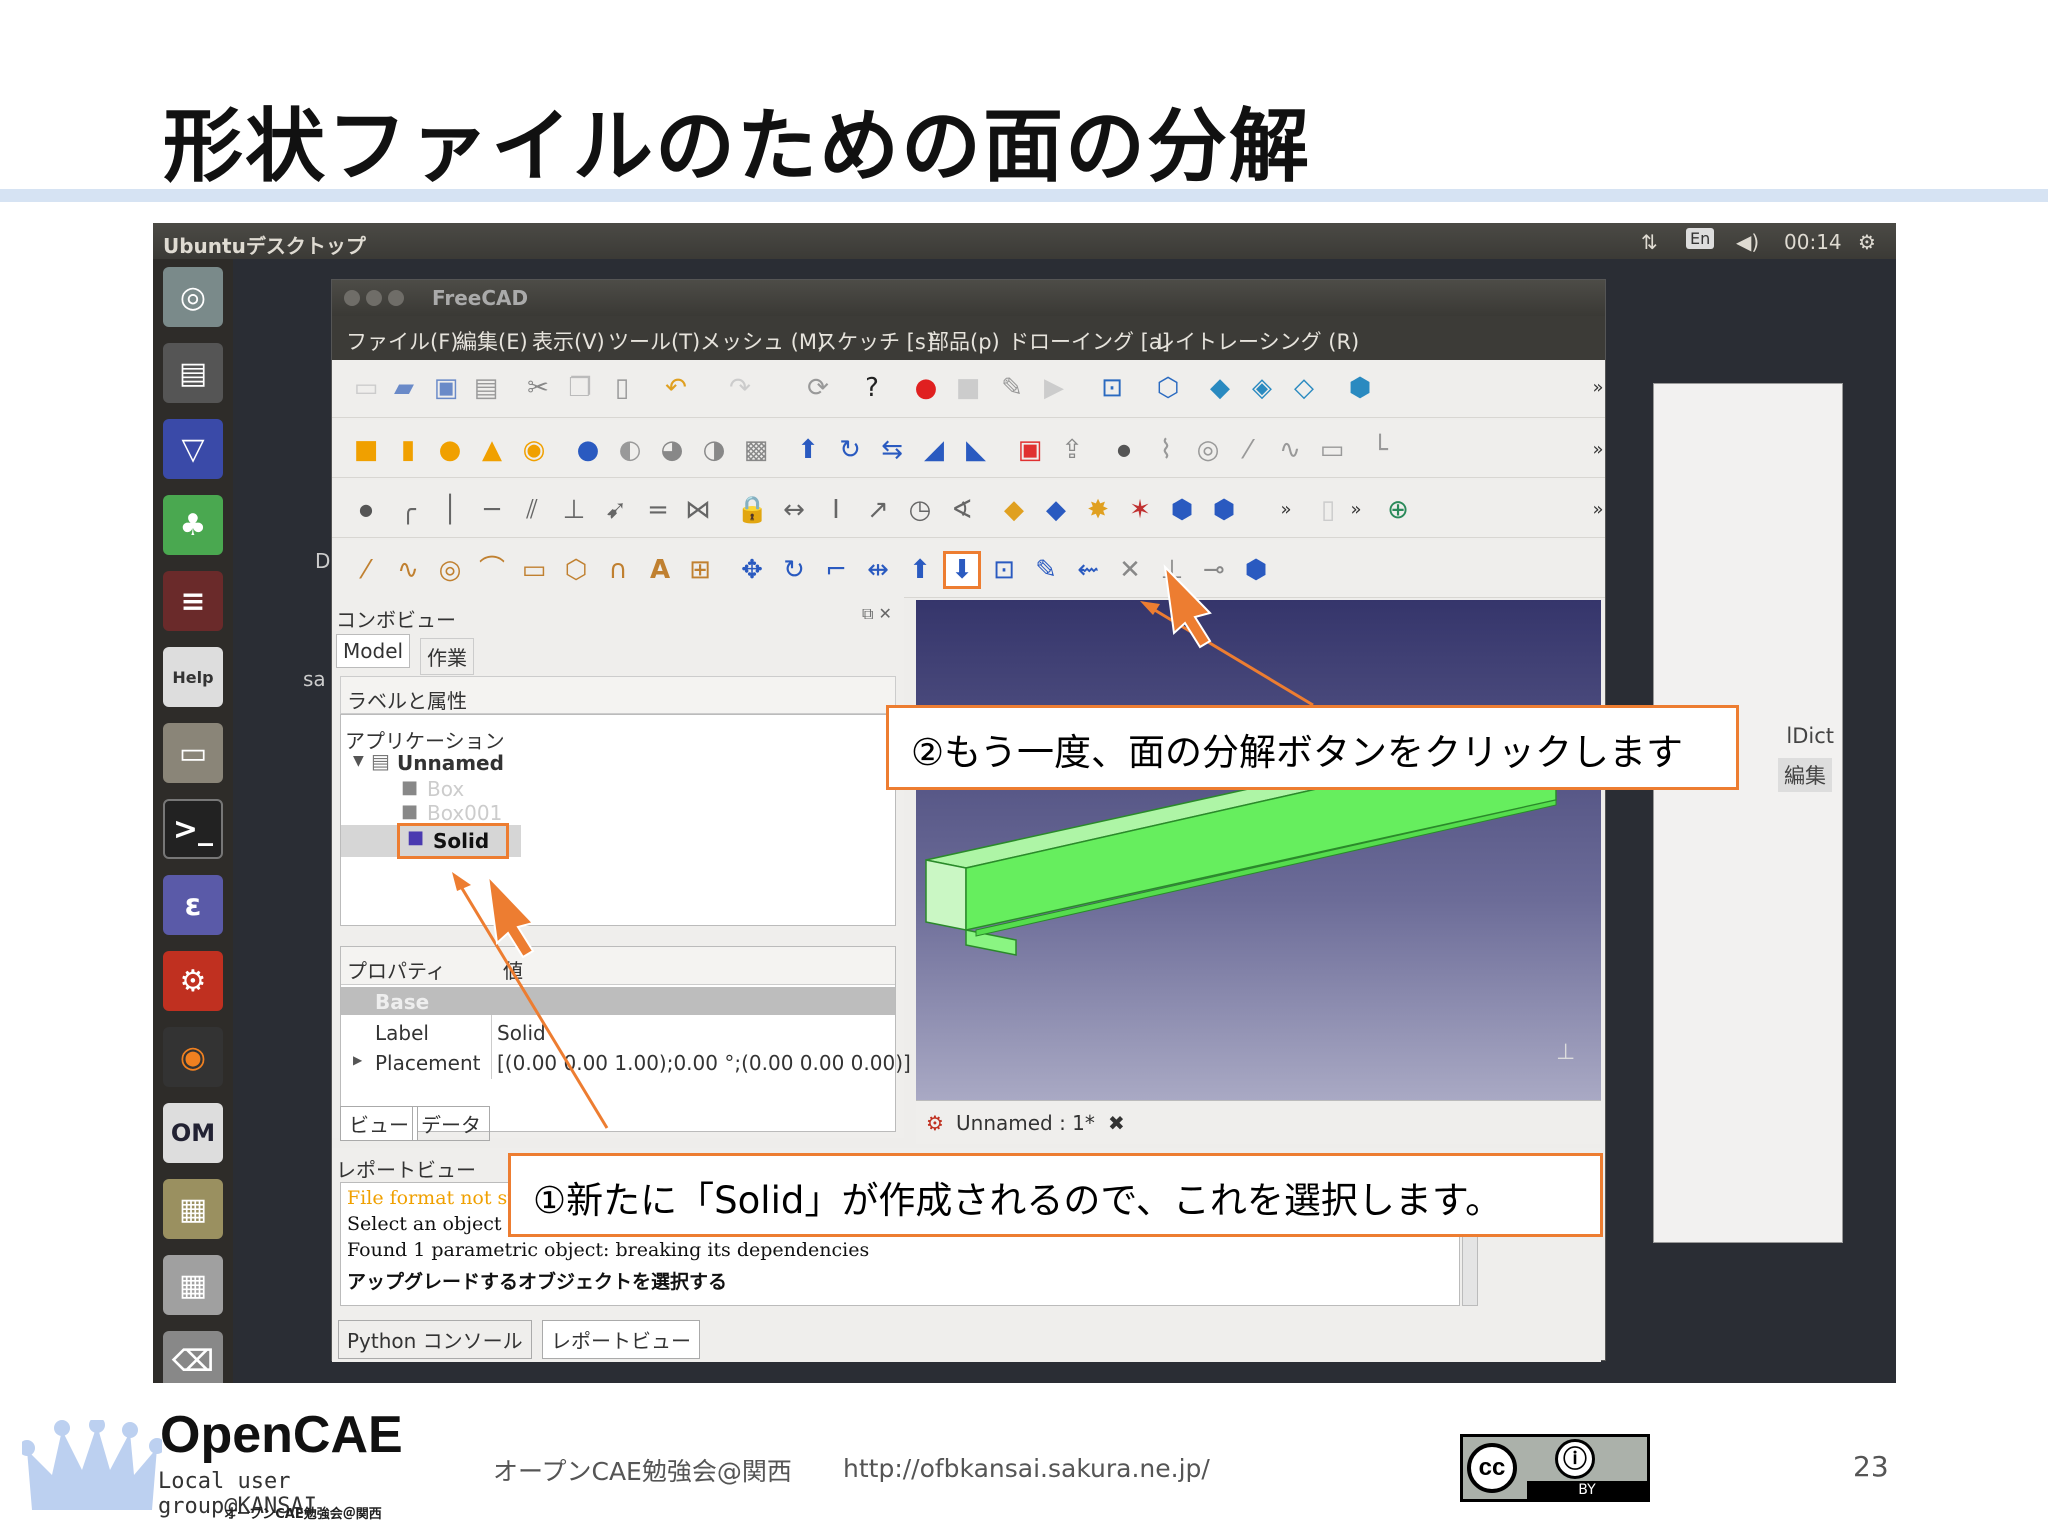 This screenshot has height=1536, width=2048. What do you see at coordinates (1026, 1468) in the screenshot?
I see `footer-url: http://ofbkansai.sakura.ne.jp/` at bounding box center [1026, 1468].